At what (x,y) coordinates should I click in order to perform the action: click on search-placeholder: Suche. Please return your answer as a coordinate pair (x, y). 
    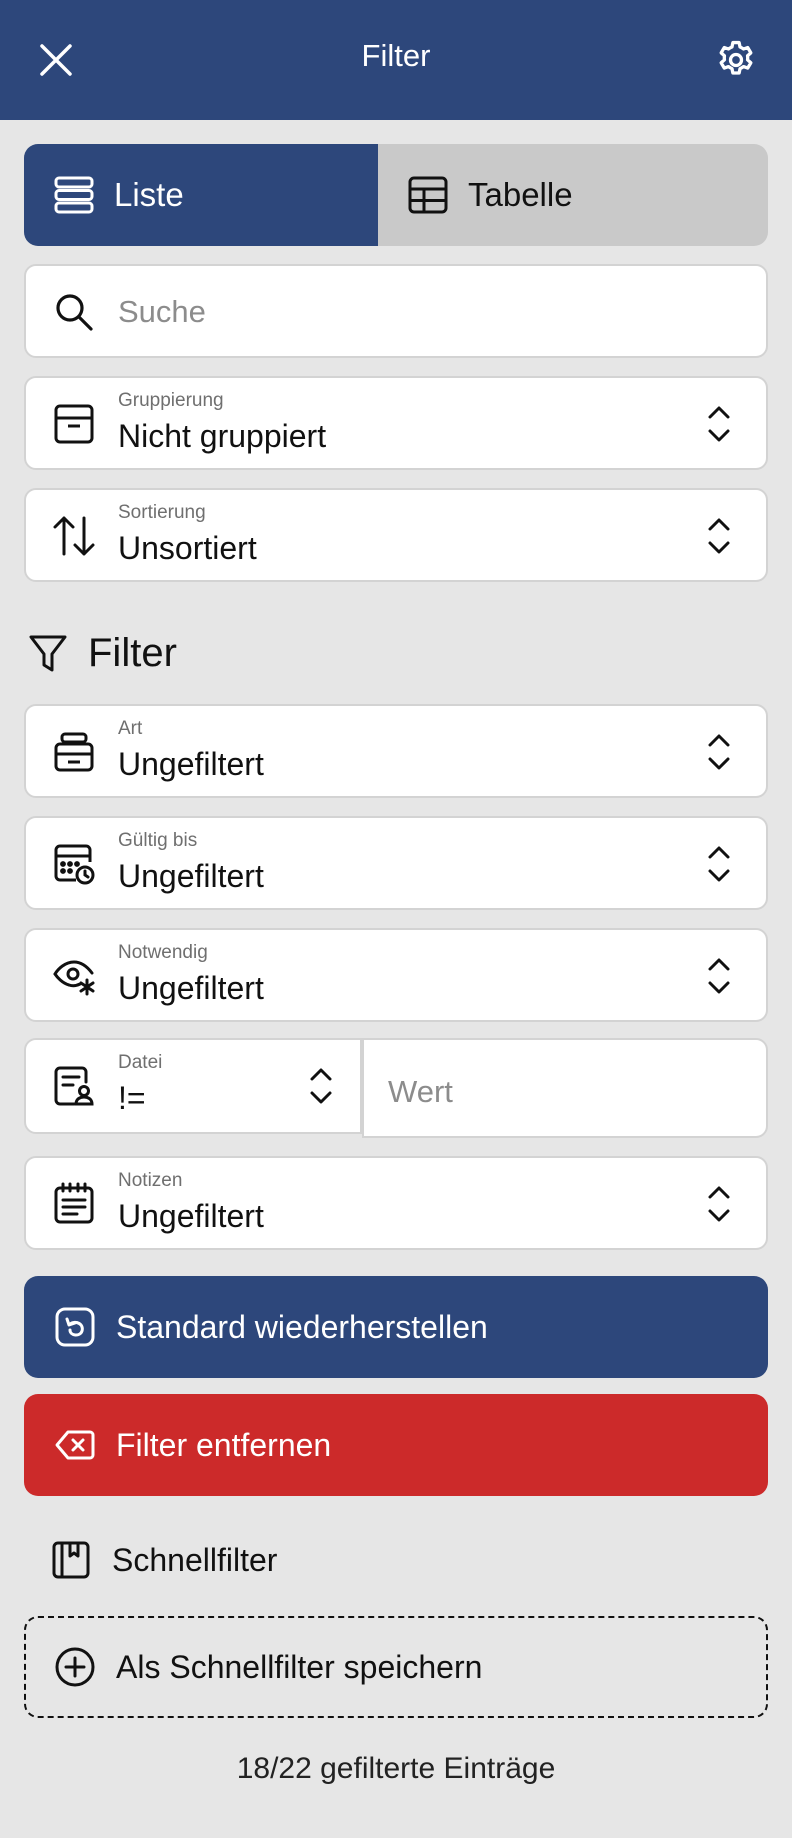
    Looking at the image, I should click on (162, 311).